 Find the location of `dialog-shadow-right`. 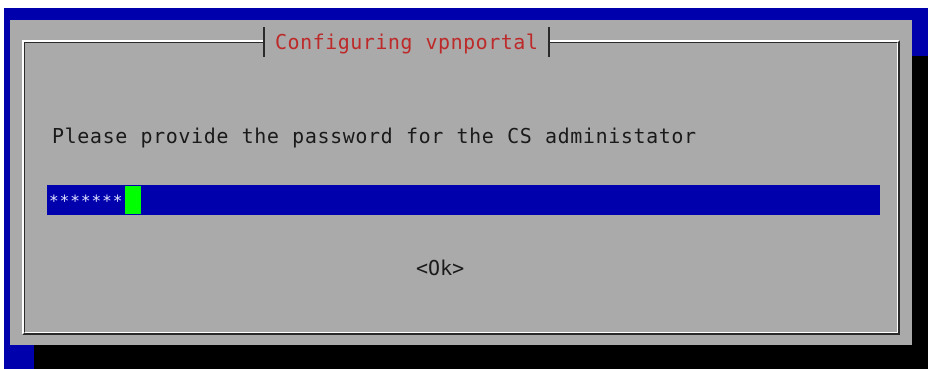

dialog-shadow-right is located at coordinates (920, 206).